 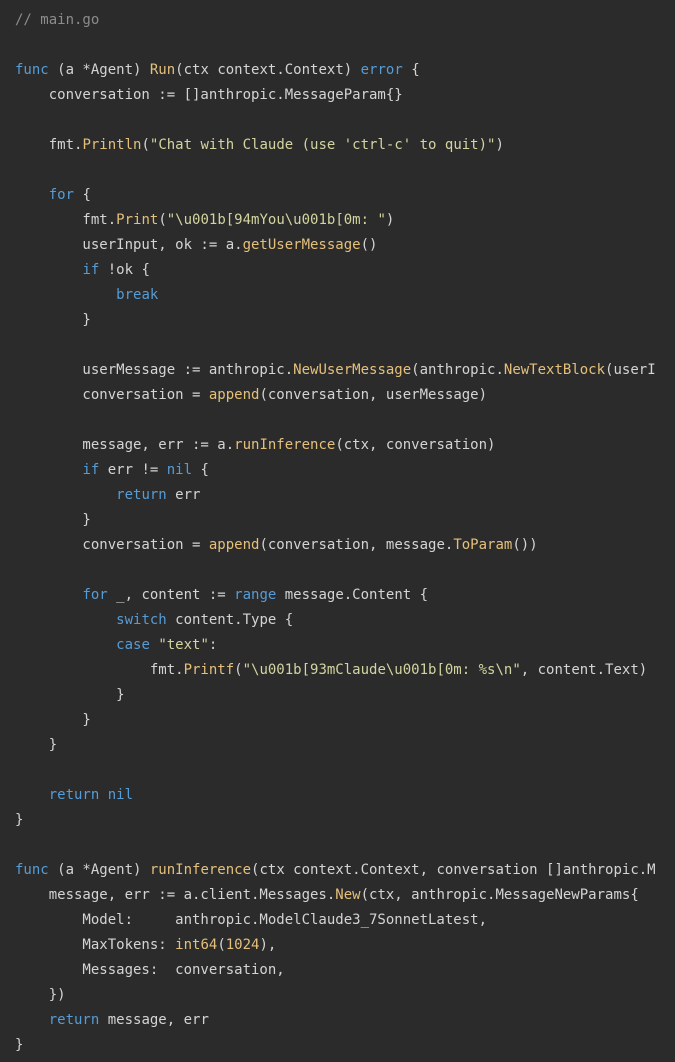 I want to click on code-line: fmt.Print("\u001b[94mYou\u001b[0m: "), so click(x=345, y=220).